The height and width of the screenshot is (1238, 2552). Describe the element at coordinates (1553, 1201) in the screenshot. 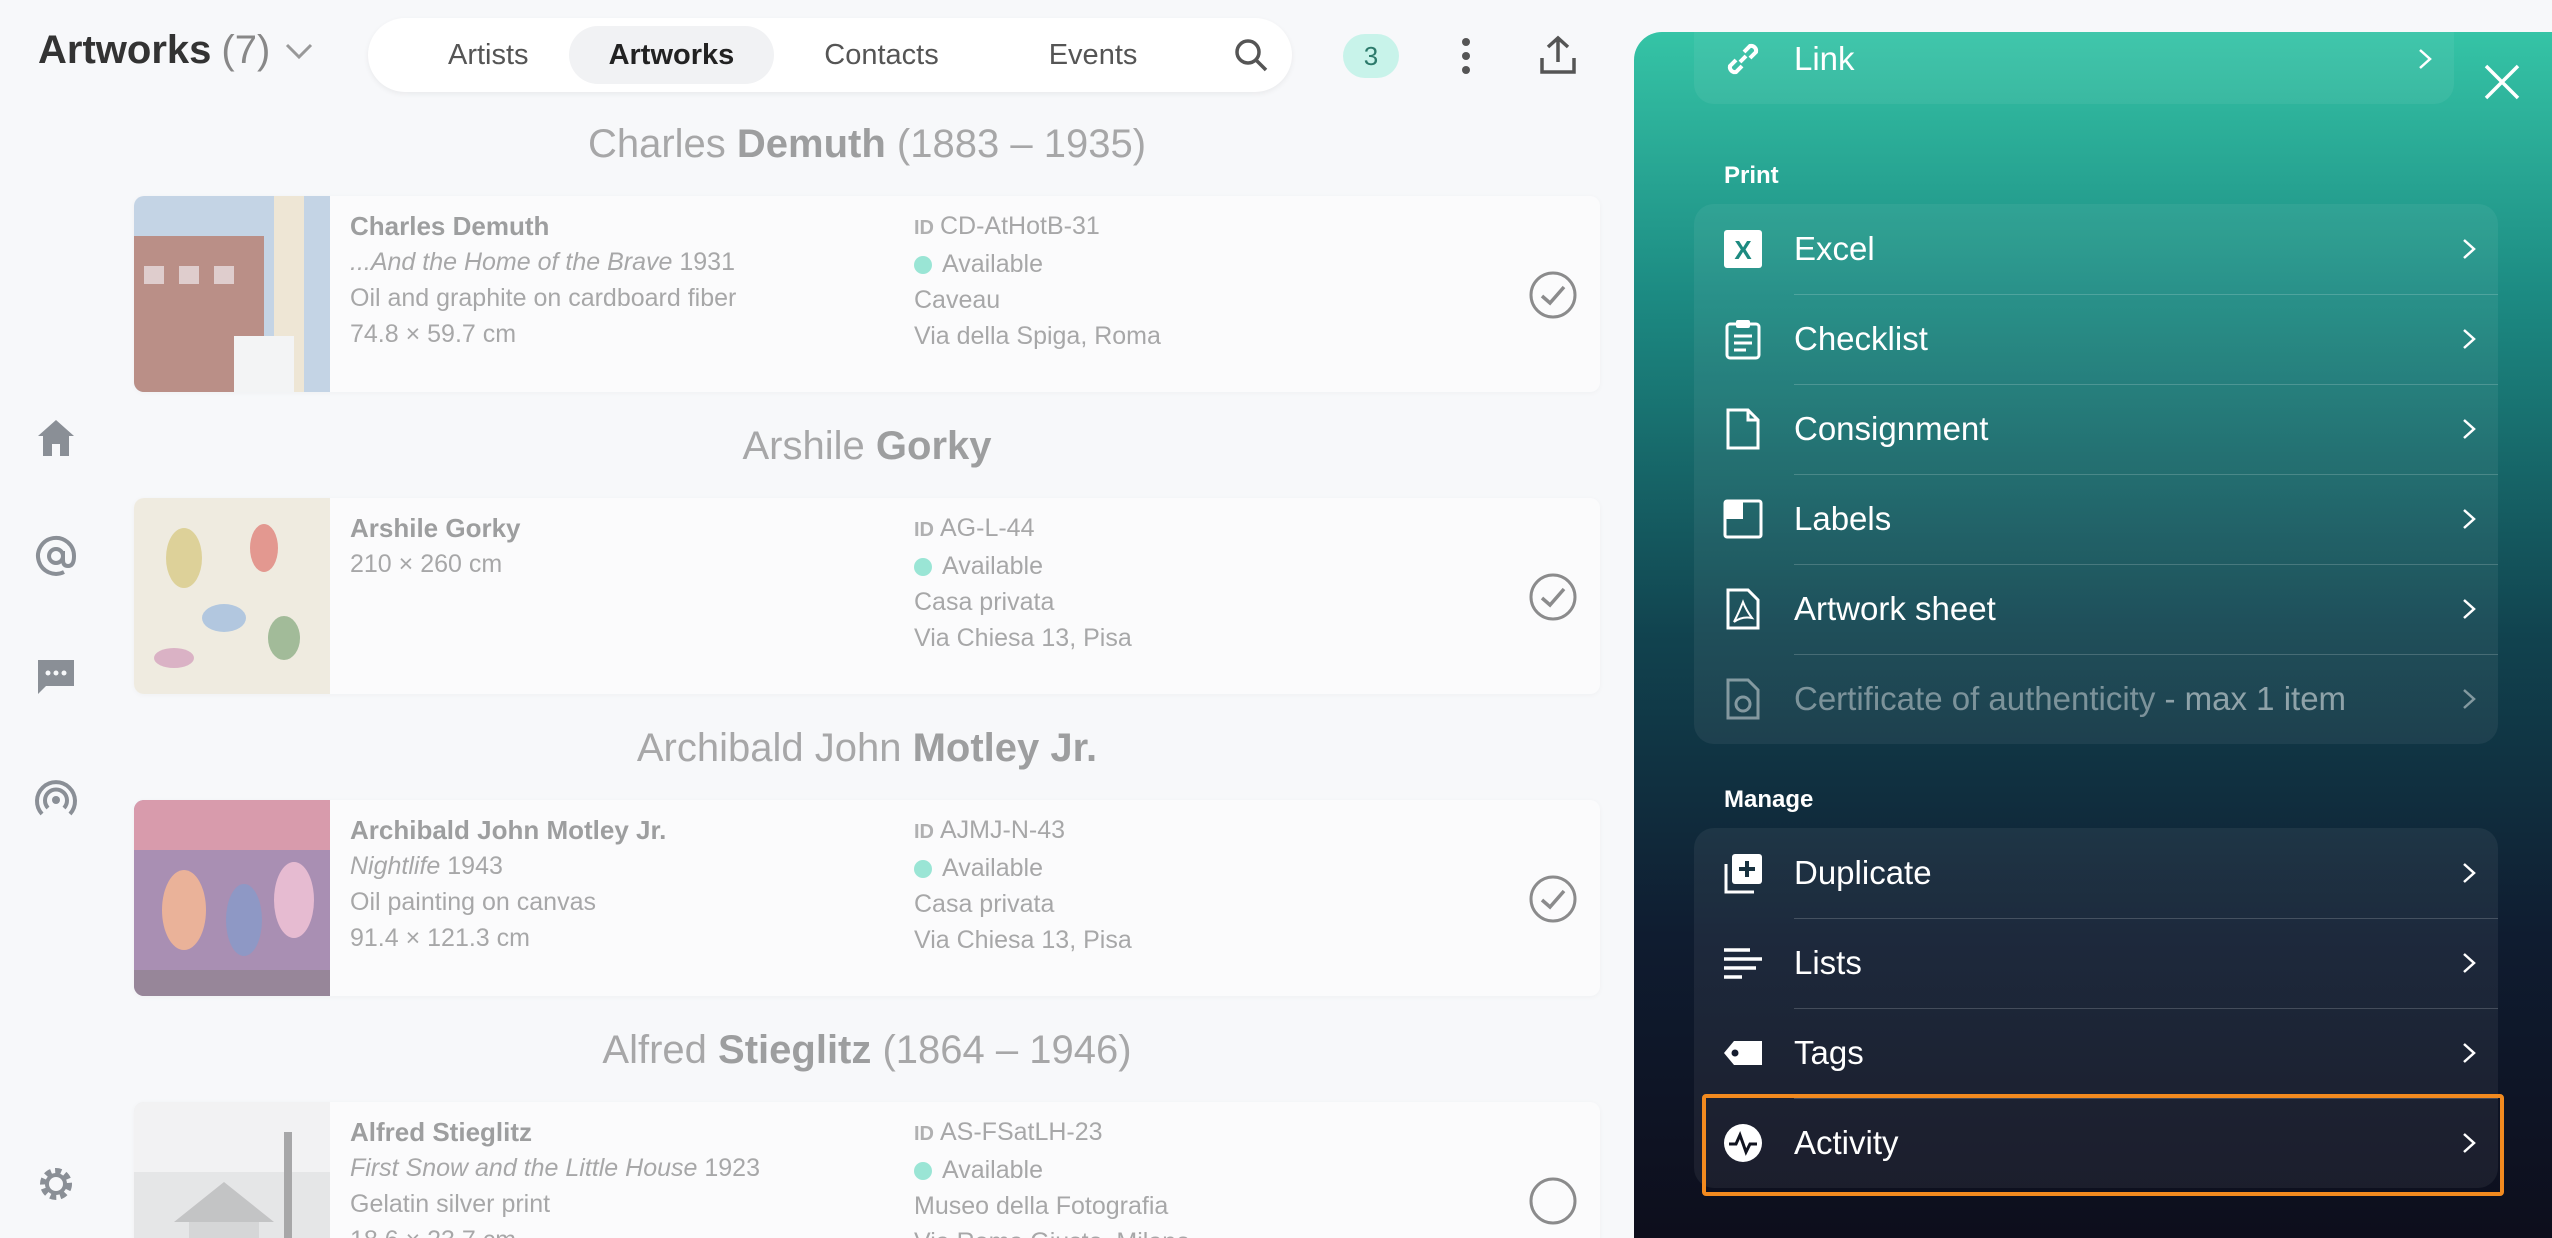

I see `unchecked-circle-icon` at that location.